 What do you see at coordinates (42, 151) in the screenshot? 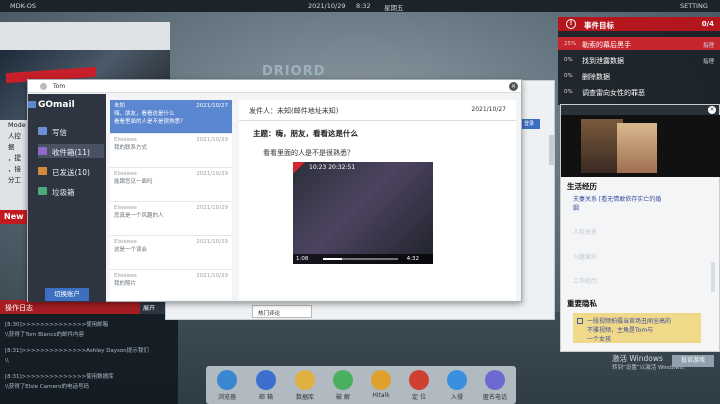
I see `inbox-icon` at bounding box center [42, 151].